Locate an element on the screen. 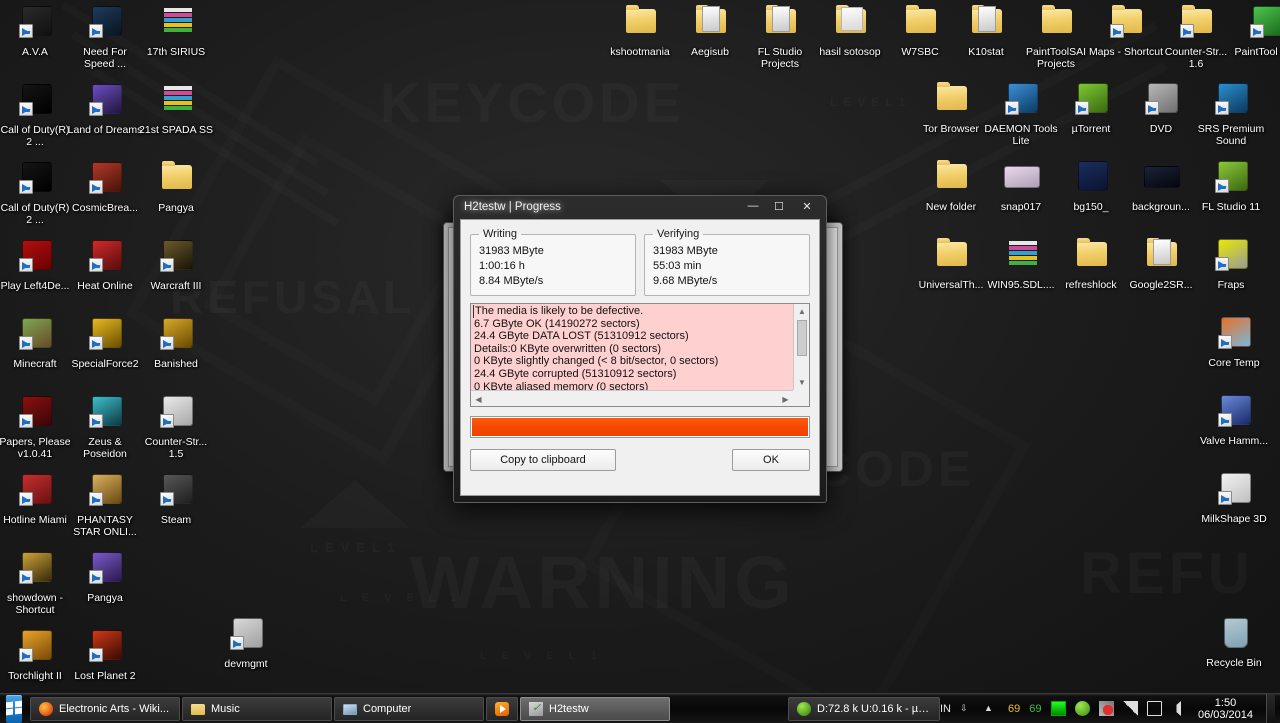 The height and width of the screenshot is (723, 1280). app-glyph is located at coordinates (105, 336).